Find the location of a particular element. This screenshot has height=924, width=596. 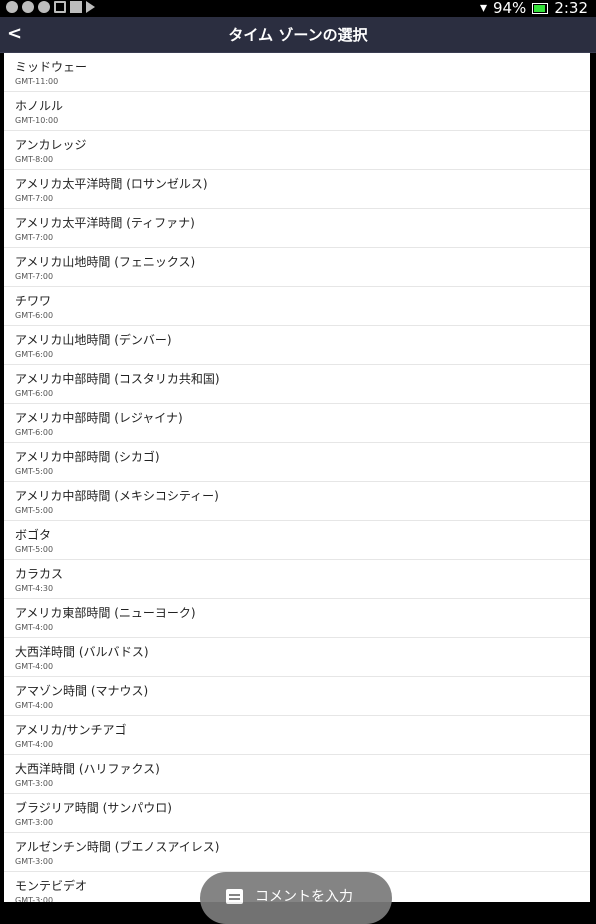

timezone-name: アメリカ太平洋時間 (ロサンゼルス) is located at coordinates (111, 184).